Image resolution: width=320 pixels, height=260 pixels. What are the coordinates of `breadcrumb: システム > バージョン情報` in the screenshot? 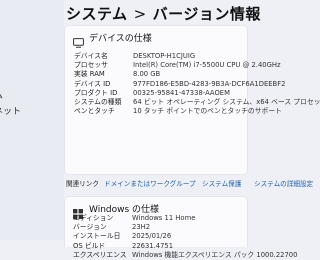 It's located at (163, 13).